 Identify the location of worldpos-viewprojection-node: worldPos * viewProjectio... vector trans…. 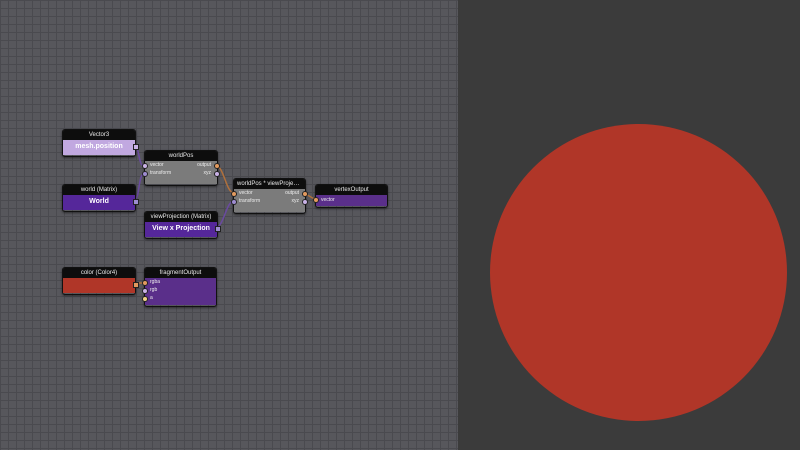
(269, 196).